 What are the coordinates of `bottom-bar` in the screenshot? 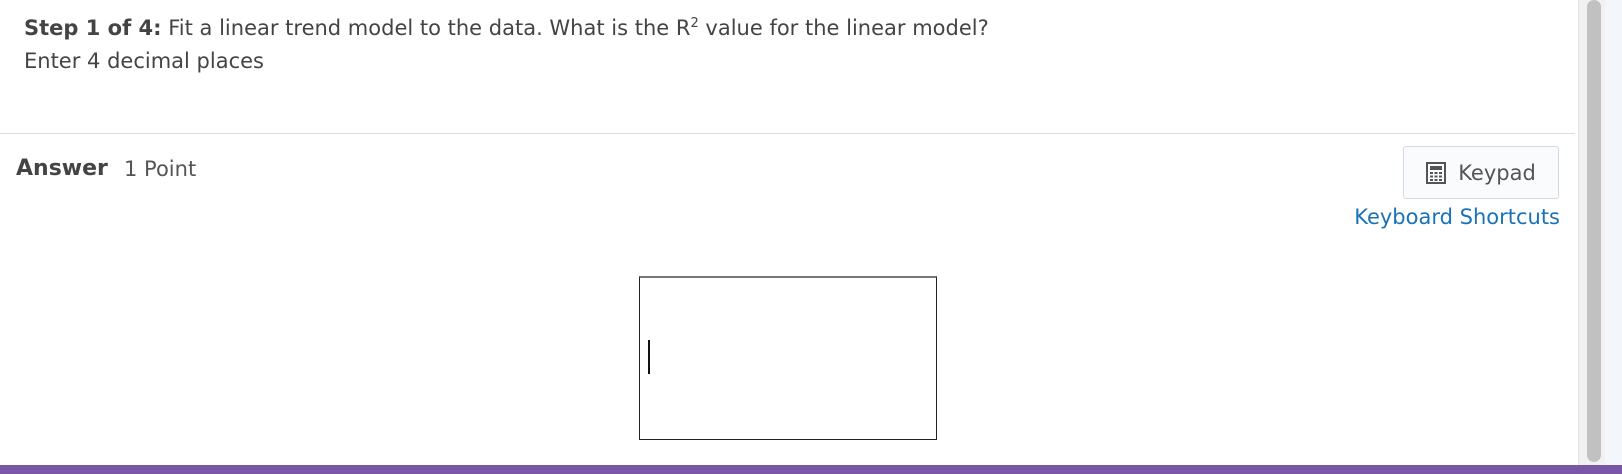 It's located at (811, 469).